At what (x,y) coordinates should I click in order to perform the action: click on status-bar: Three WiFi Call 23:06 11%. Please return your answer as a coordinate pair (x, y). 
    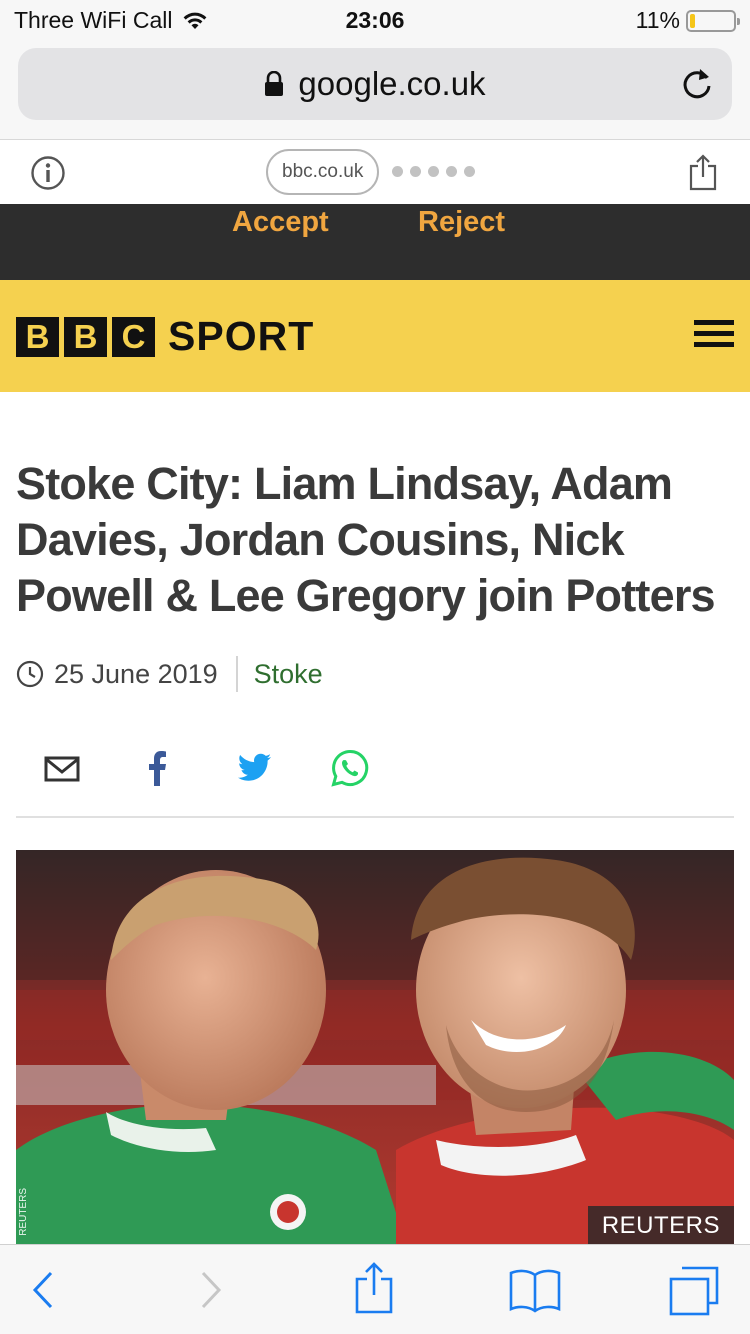
    Looking at the image, I should click on (375, 20).